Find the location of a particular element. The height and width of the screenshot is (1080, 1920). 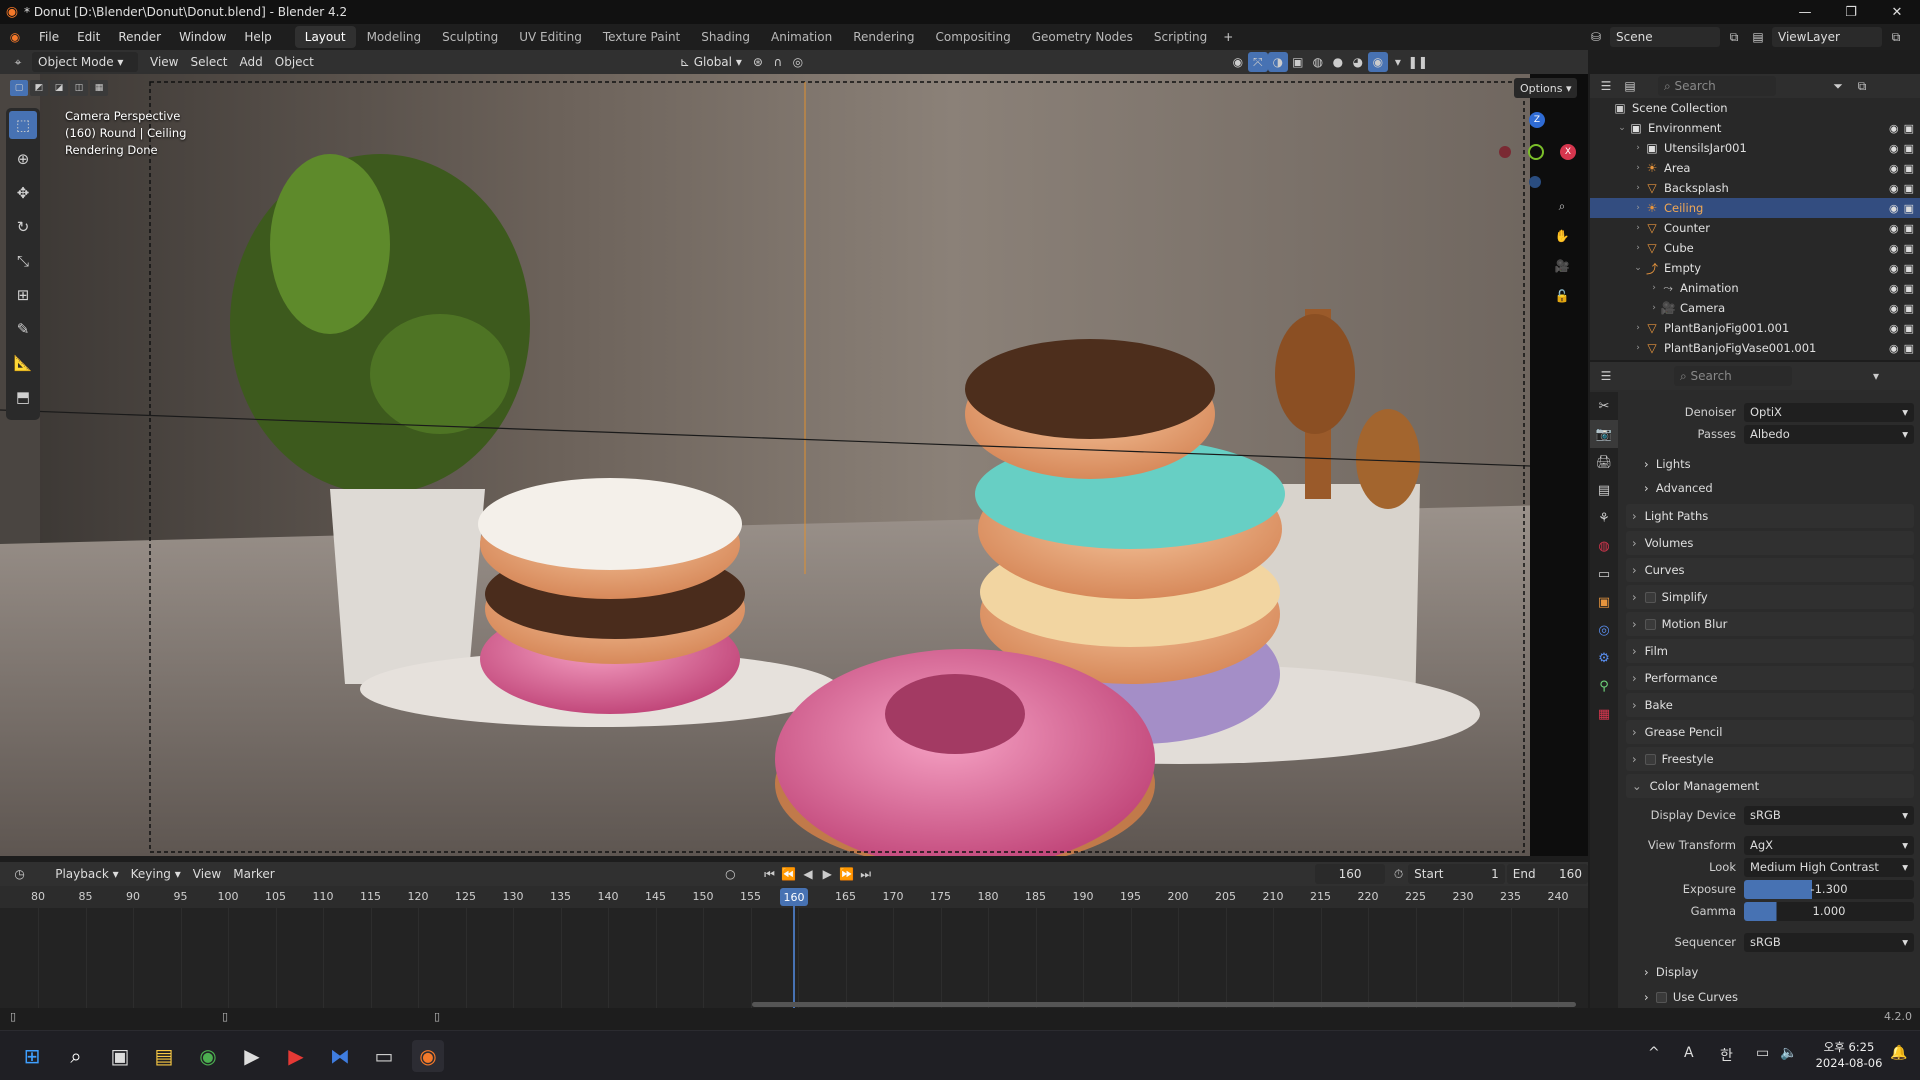

new-collection-icon: ⧉ is located at coordinates (1862, 86).